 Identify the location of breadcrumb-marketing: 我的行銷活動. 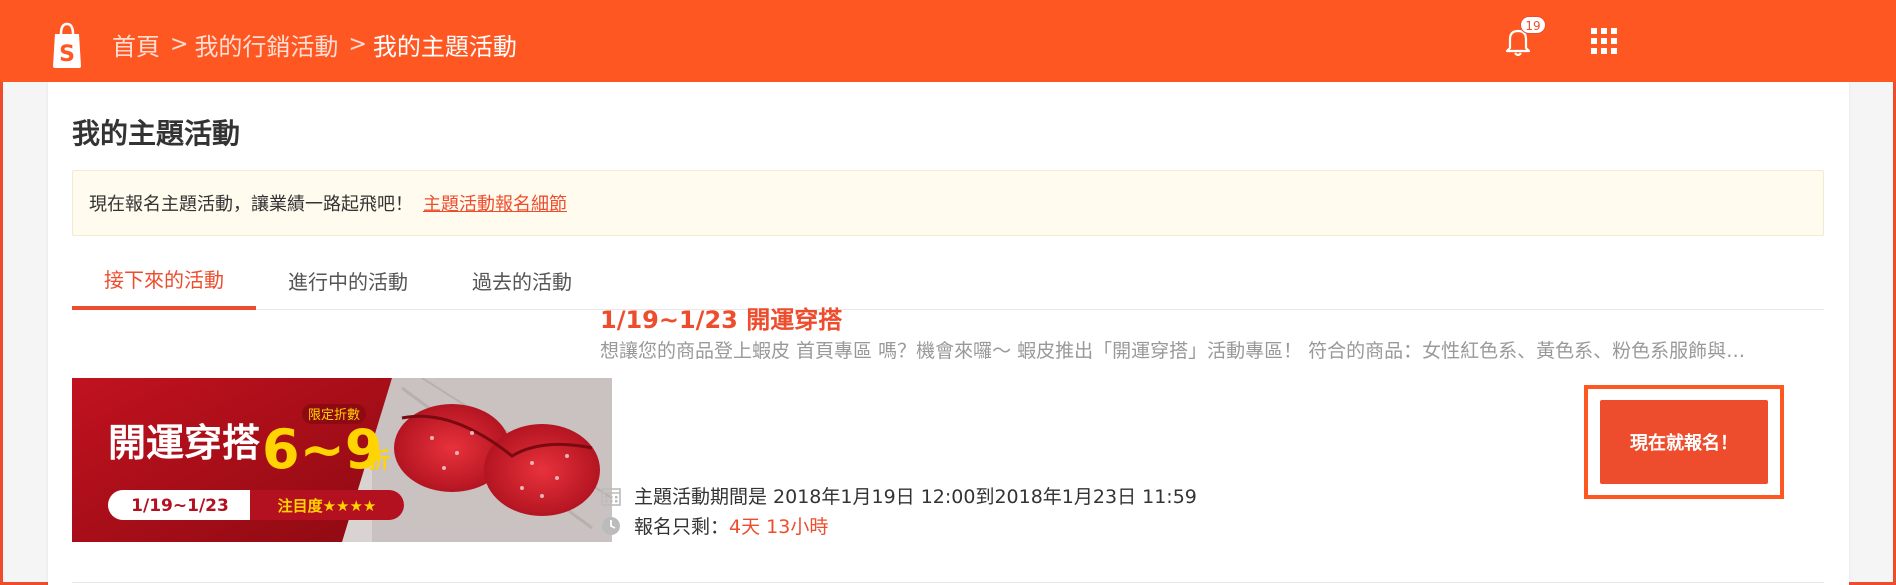
(266, 44).